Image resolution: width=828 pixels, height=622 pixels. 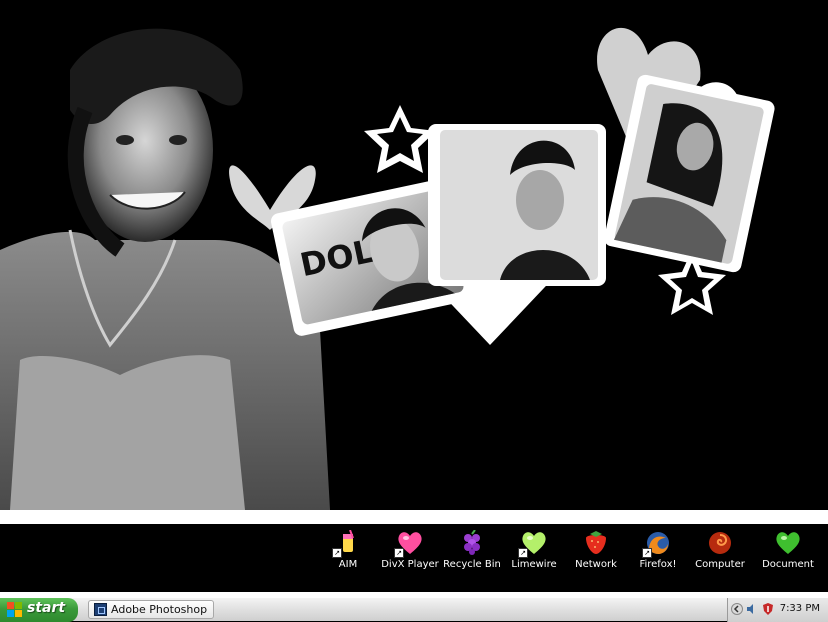 What do you see at coordinates (46, 608) in the screenshot?
I see `start-label: start` at bounding box center [46, 608].